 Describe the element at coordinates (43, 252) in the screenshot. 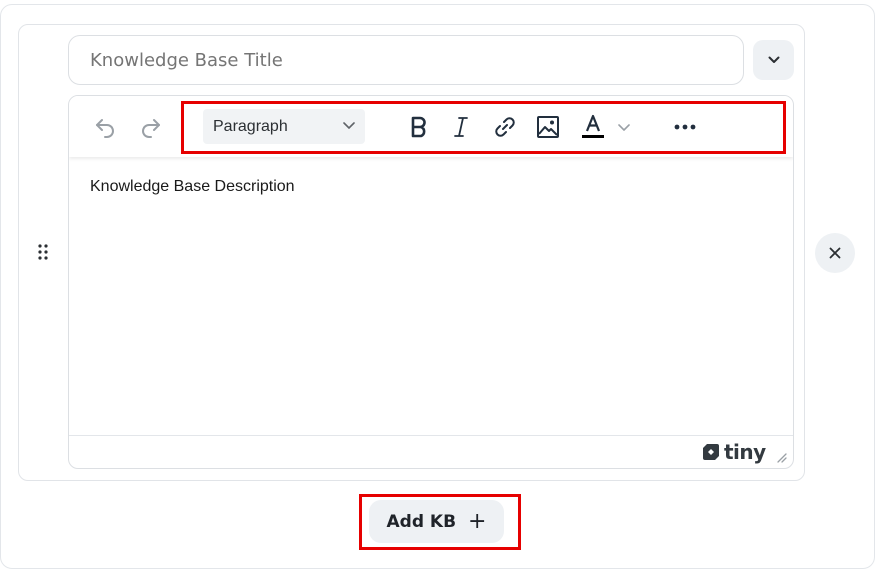

I see `drag-handle-icon` at that location.